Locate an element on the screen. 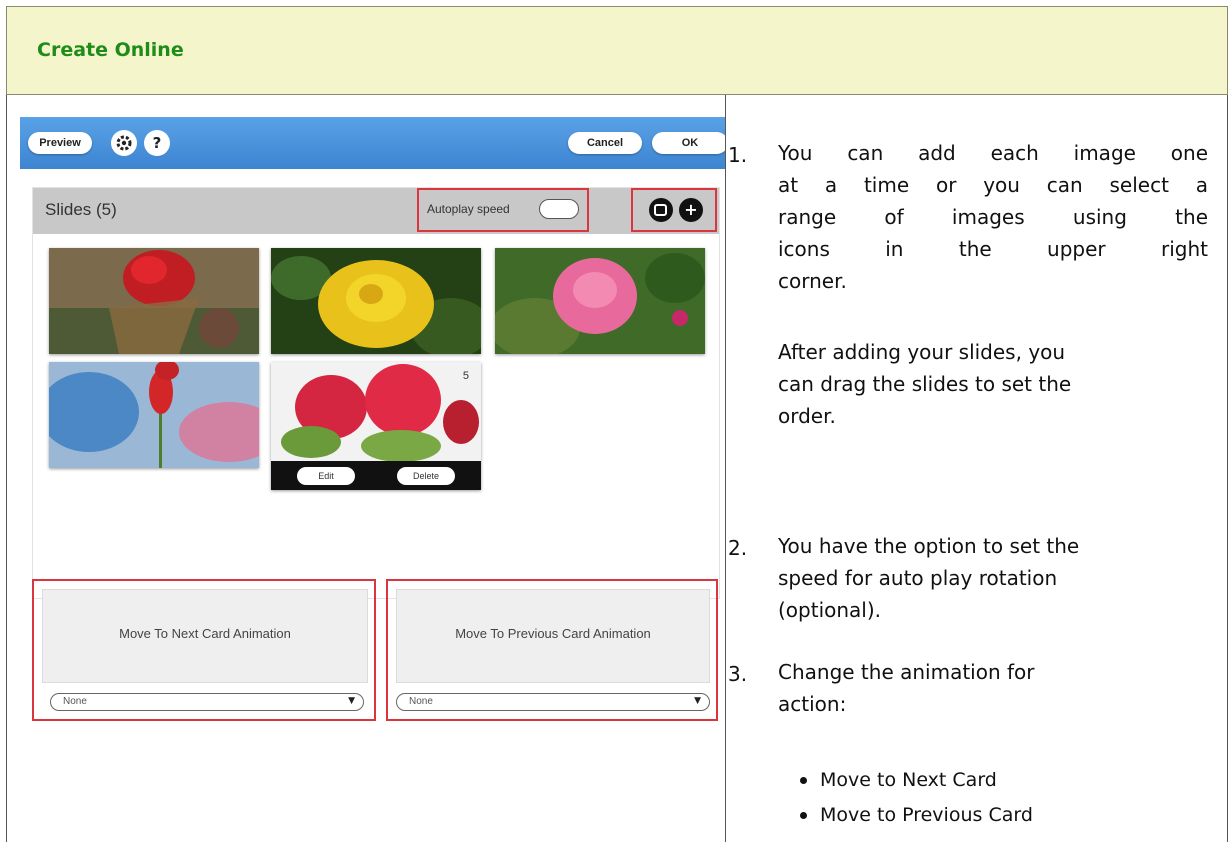 The height and width of the screenshot is (842, 1231). text-line: order. is located at coordinates (807, 416).